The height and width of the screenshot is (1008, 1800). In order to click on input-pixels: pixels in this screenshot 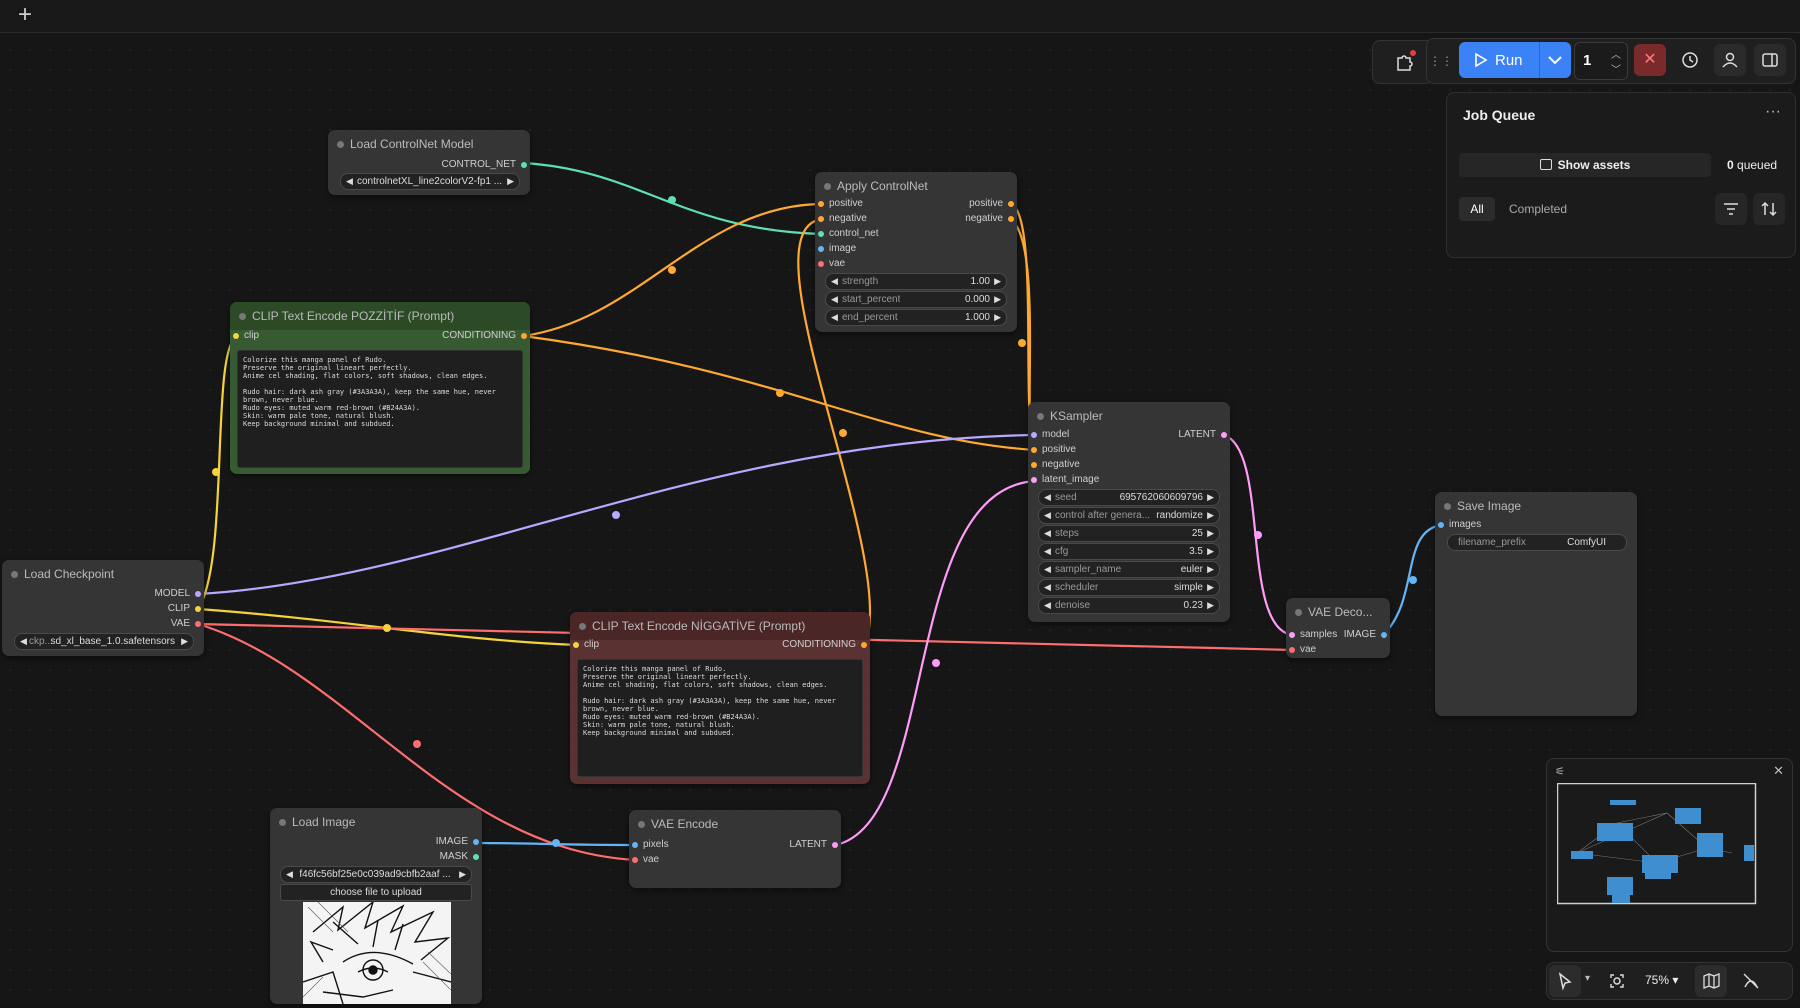, I will do `click(649, 845)`.